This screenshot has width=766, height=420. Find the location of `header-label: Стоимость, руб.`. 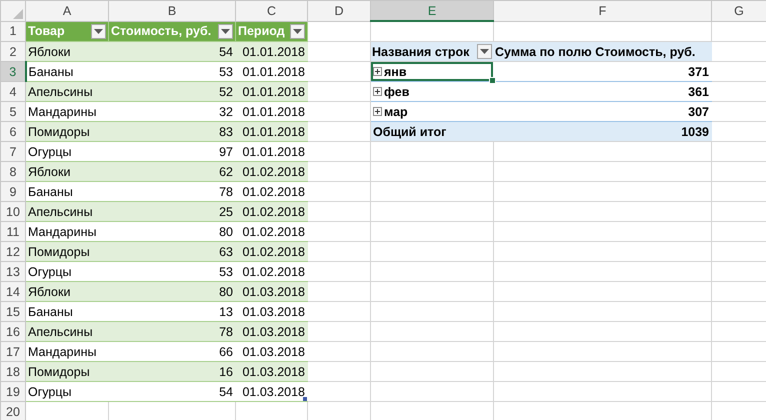

header-label: Стоимость, руб. is located at coordinates (161, 31).